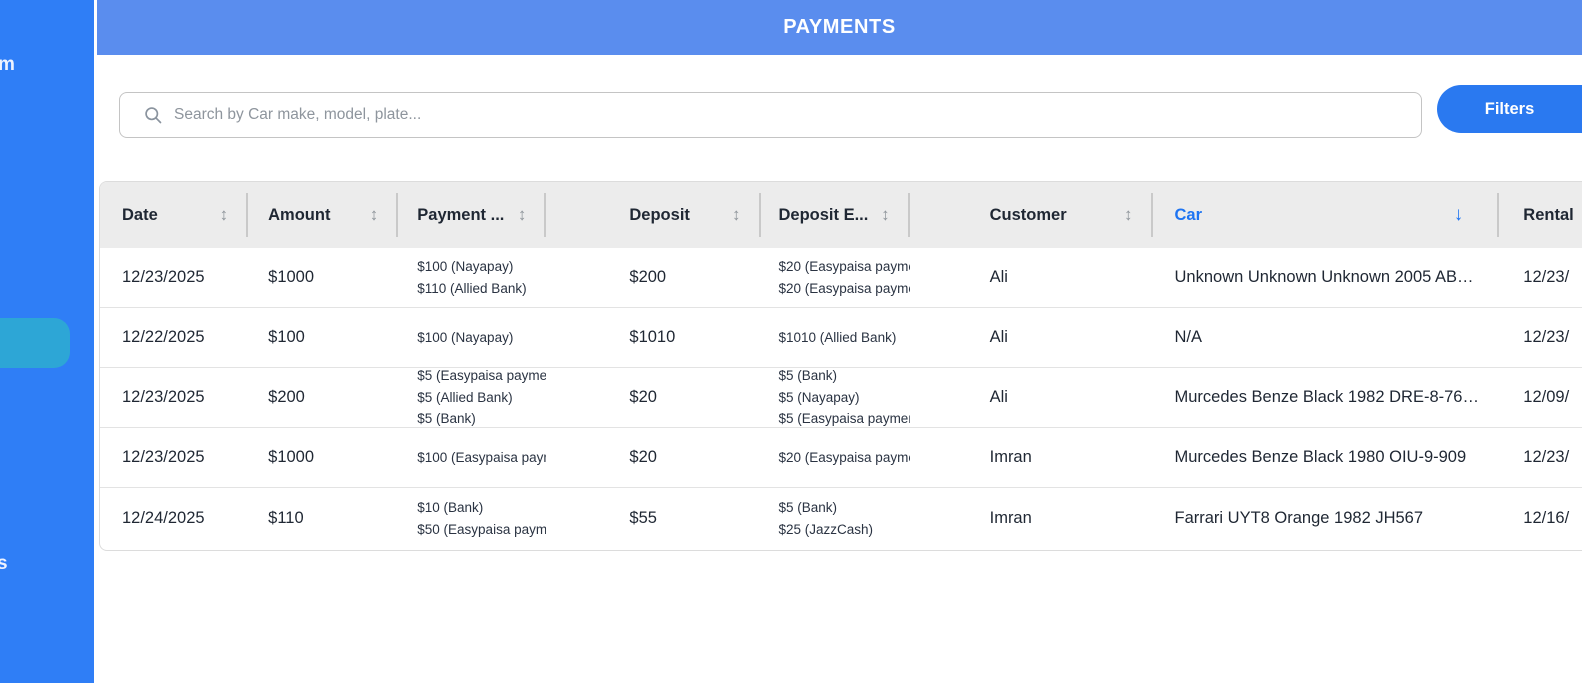 The width and height of the screenshot is (1582, 683). Describe the element at coordinates (1548, 214) in the screenshot. I see `column-label: Rental` at that location.